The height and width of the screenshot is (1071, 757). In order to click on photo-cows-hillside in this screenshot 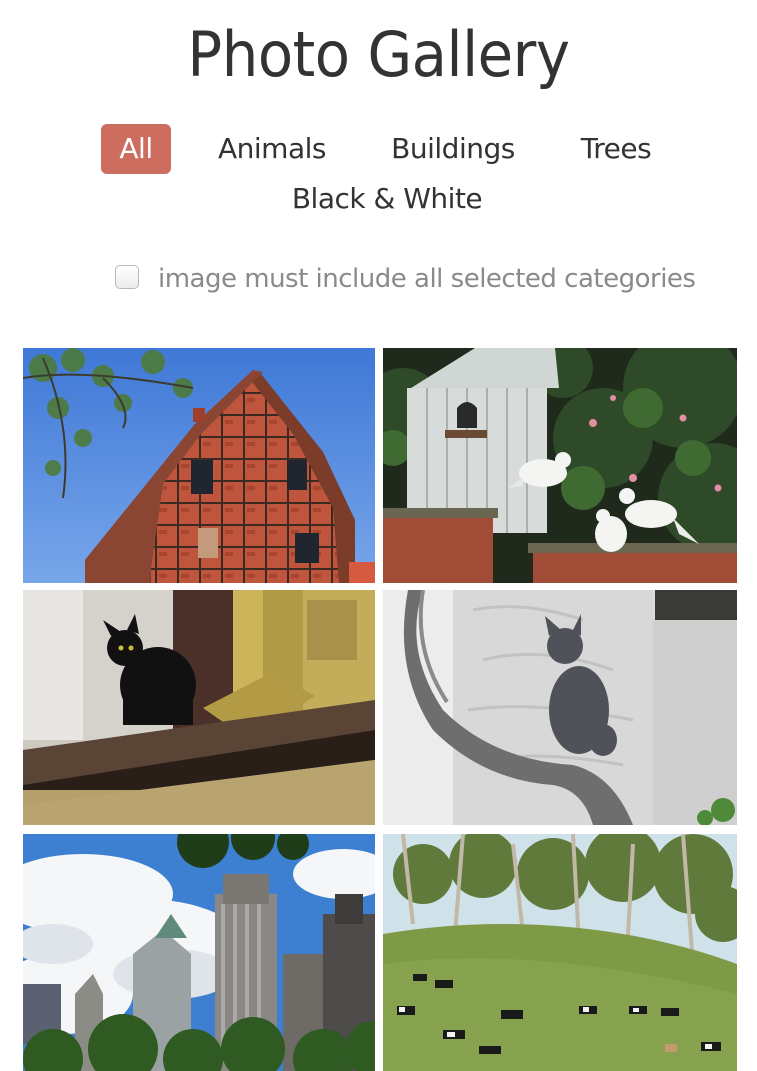, I will do `click(560, 952)`.